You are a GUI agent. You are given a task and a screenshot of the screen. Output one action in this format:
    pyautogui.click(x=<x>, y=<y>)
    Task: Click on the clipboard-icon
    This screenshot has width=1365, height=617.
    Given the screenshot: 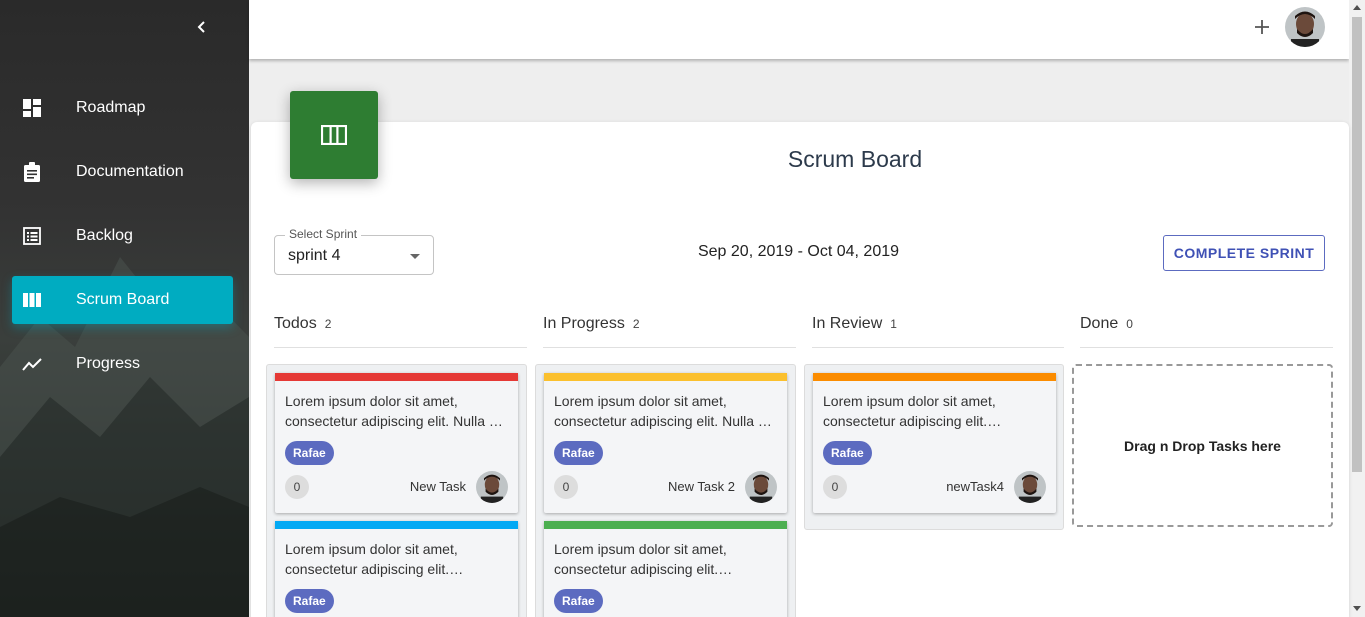 What is the action you would take?
    pyautogui.click(x=32, y=172)
    